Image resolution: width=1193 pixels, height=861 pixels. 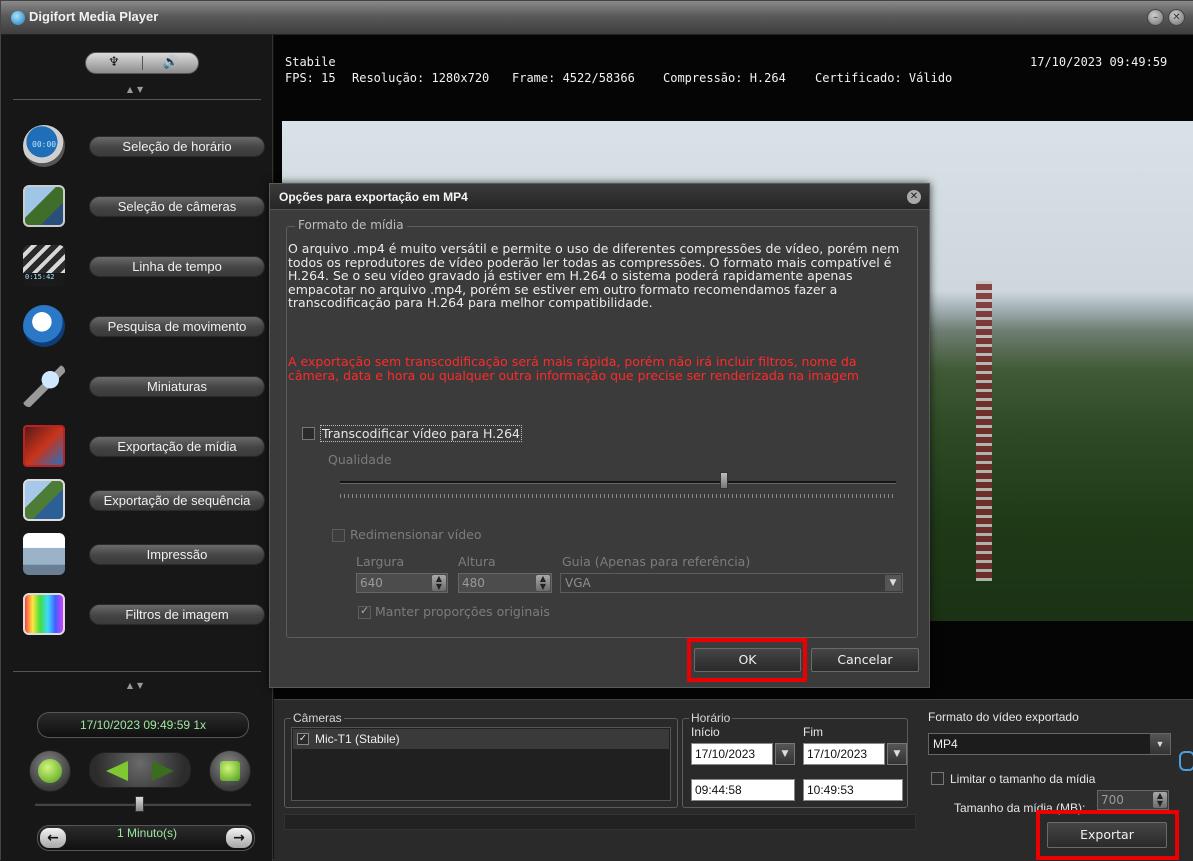 I want to click on fps-info: FPS: 15, so click(x=310, y=78).